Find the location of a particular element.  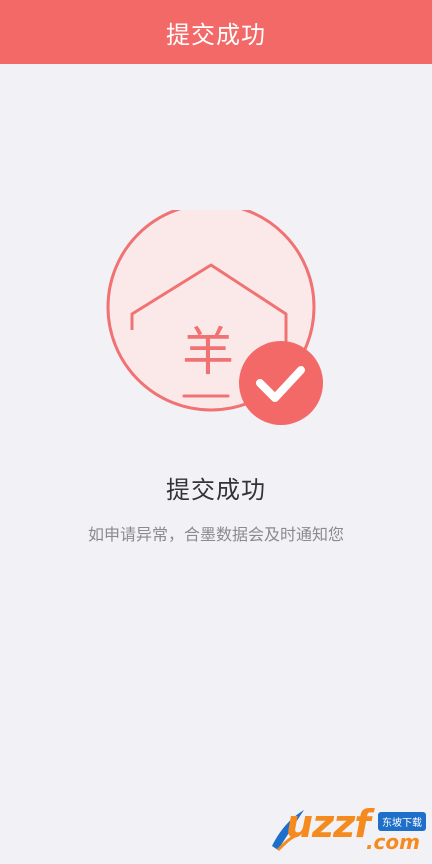

watermark-logo: uzzf 东坡下载 .com is located at coordinates (347, 828).